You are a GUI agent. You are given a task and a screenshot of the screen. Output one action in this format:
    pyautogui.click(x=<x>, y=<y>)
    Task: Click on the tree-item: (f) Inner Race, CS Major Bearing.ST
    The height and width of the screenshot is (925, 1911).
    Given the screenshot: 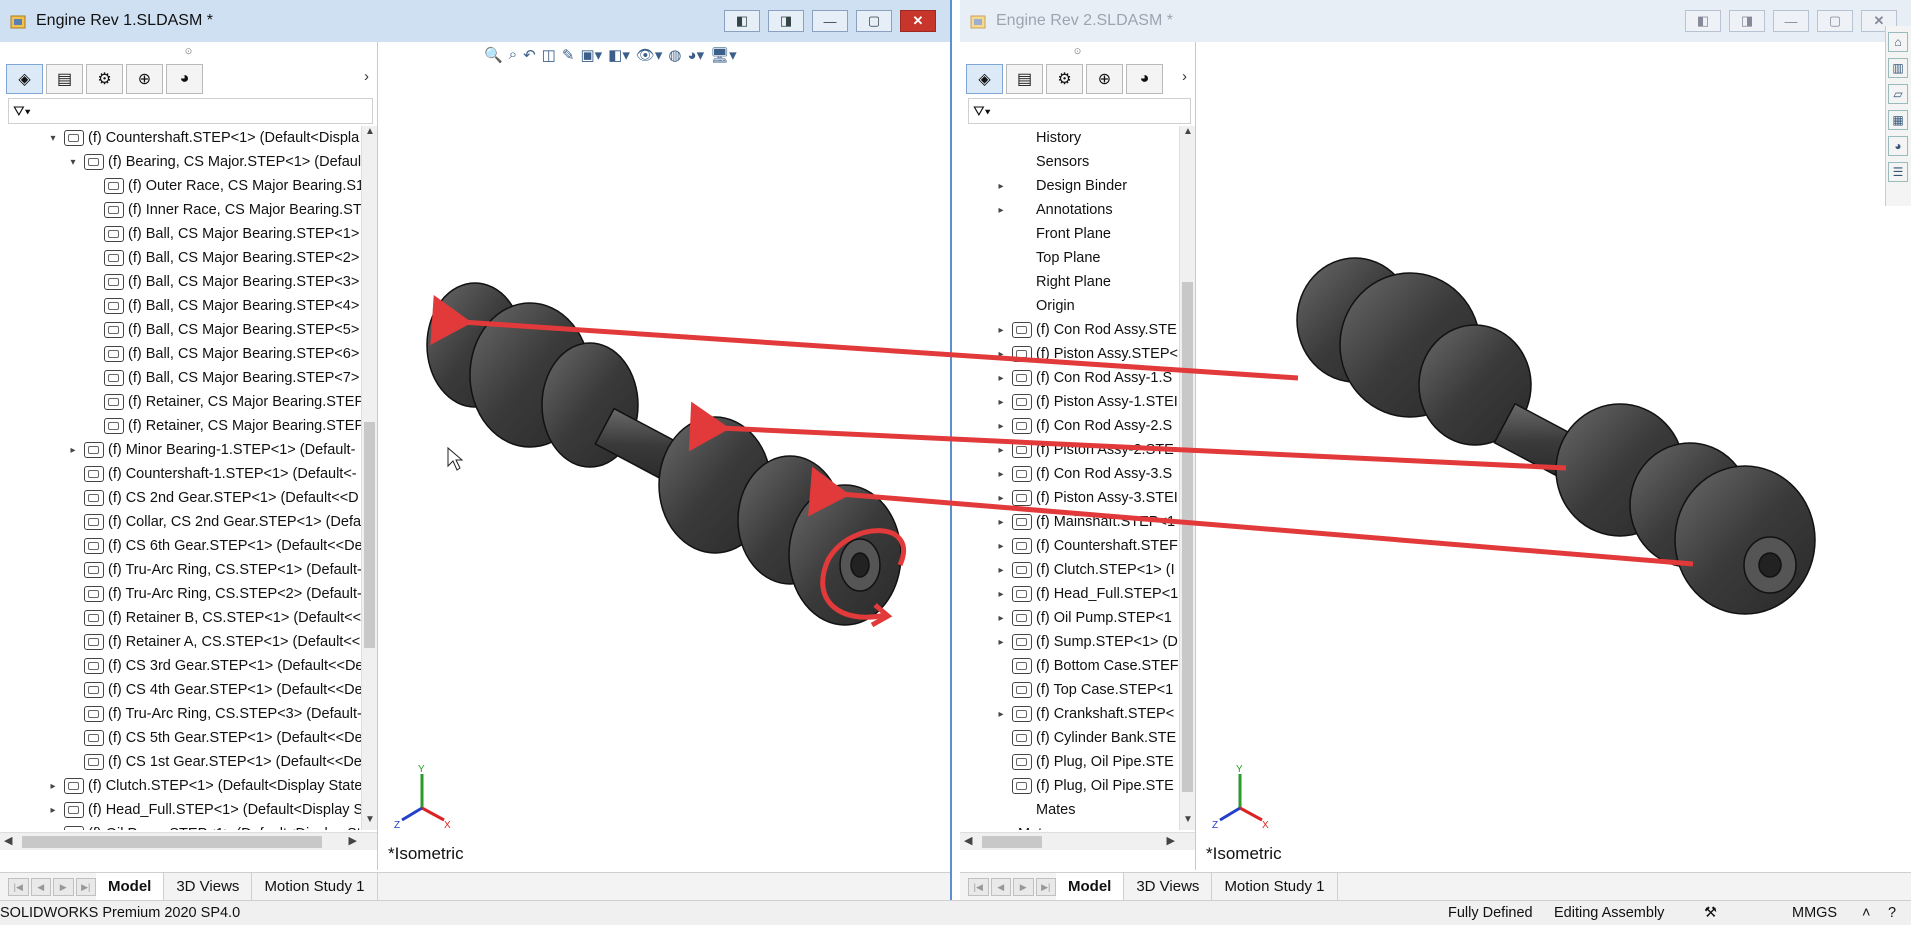 What is the action you would take?
    pyautogui.click(x=223, y=210)
    